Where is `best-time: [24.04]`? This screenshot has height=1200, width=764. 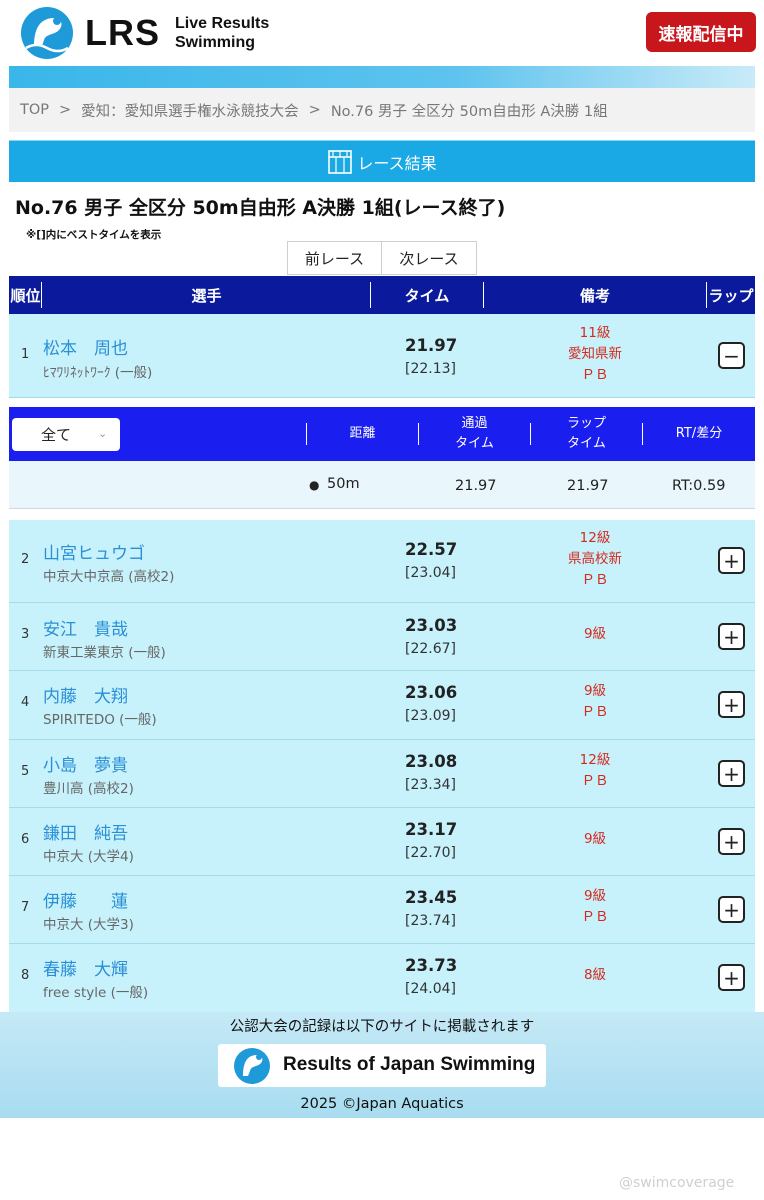 best-time: [24.04] is located at coordinates (431, 989).